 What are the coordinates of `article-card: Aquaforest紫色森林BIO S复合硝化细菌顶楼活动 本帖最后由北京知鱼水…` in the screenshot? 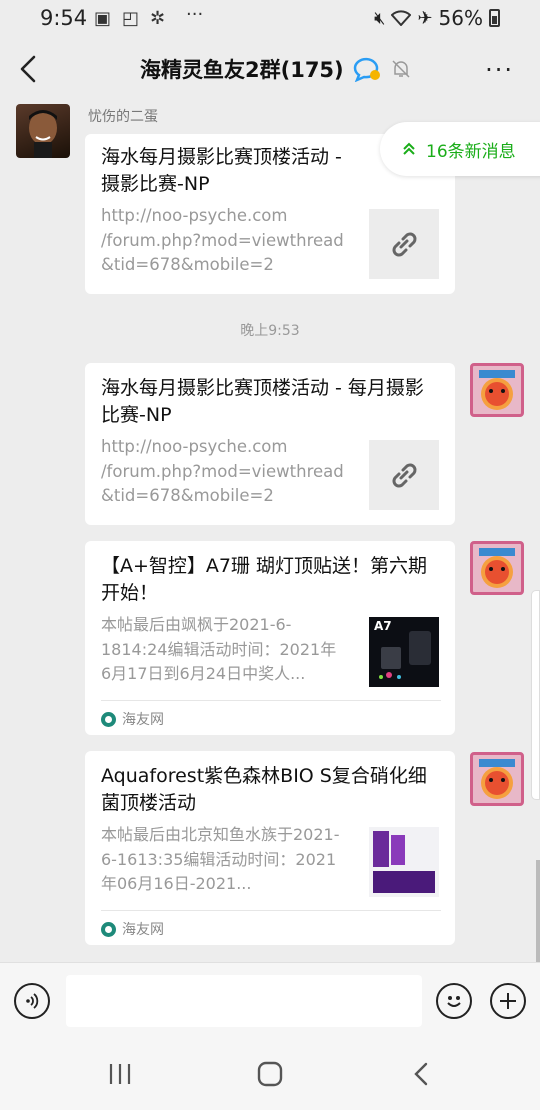 It's located at (270, 848).